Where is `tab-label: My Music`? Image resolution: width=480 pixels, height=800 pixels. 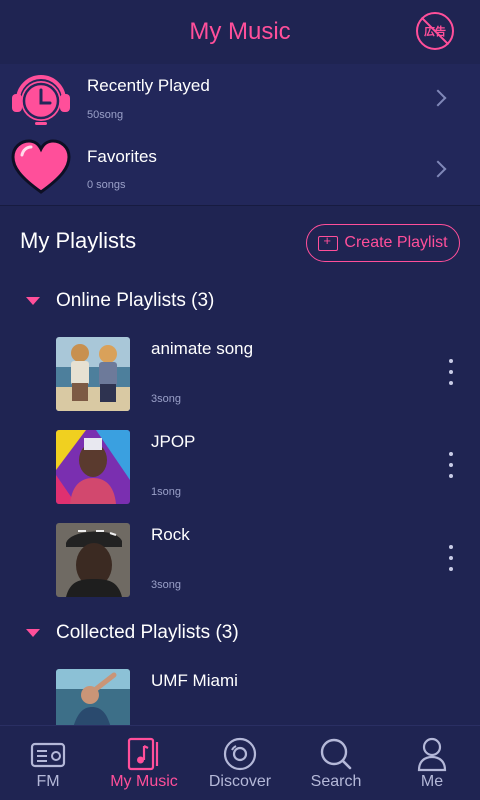
tab-label: My Music is located at coordinates (144, 781).